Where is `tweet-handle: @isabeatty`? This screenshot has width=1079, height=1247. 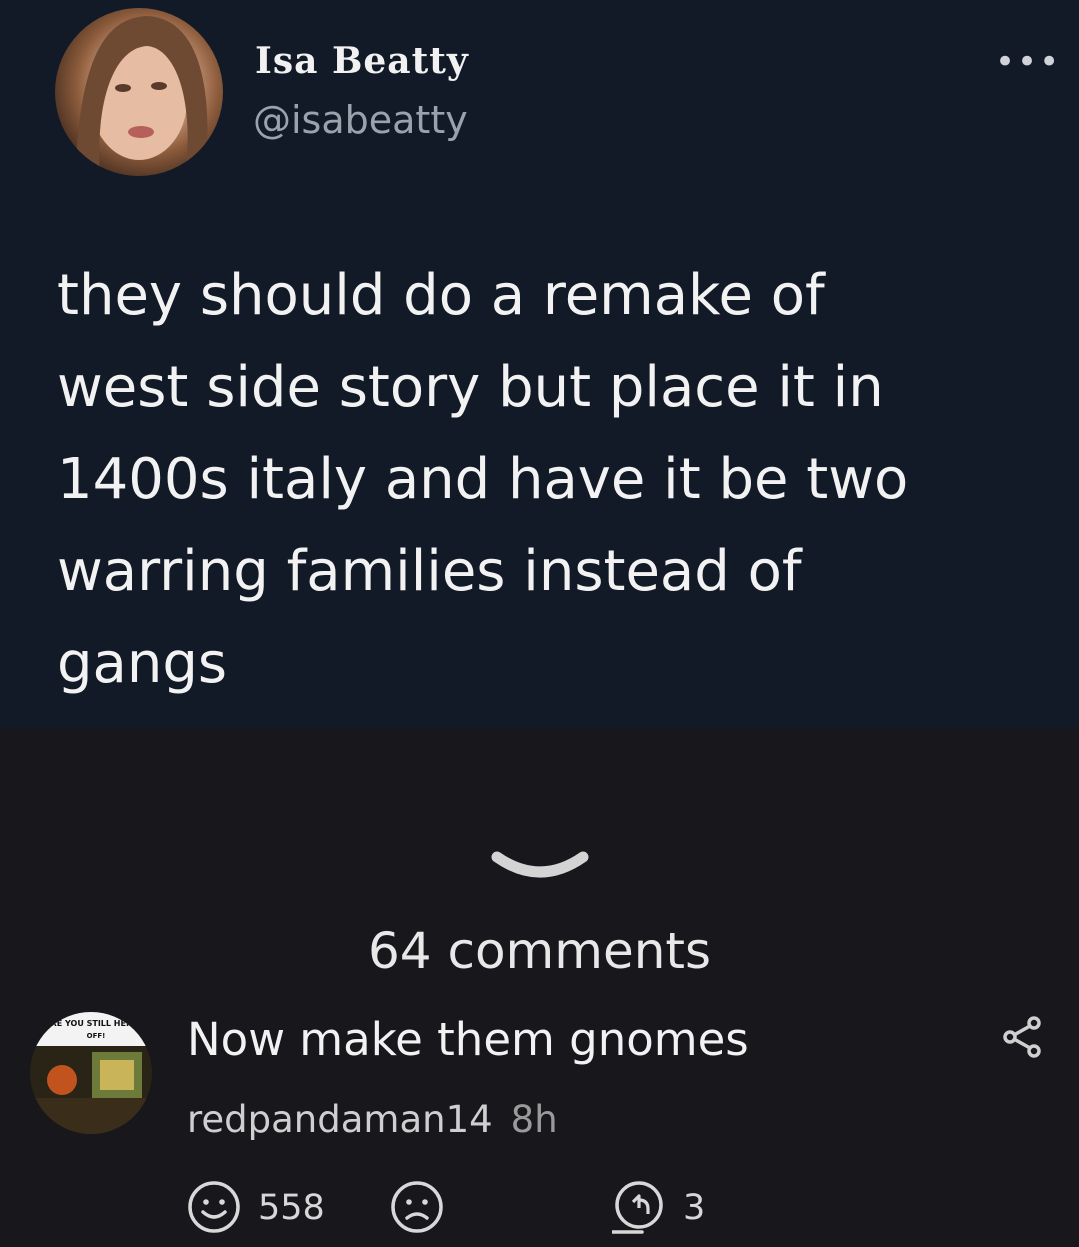
tweet-handle: @isabeatty is located at coordinates (360, 120).